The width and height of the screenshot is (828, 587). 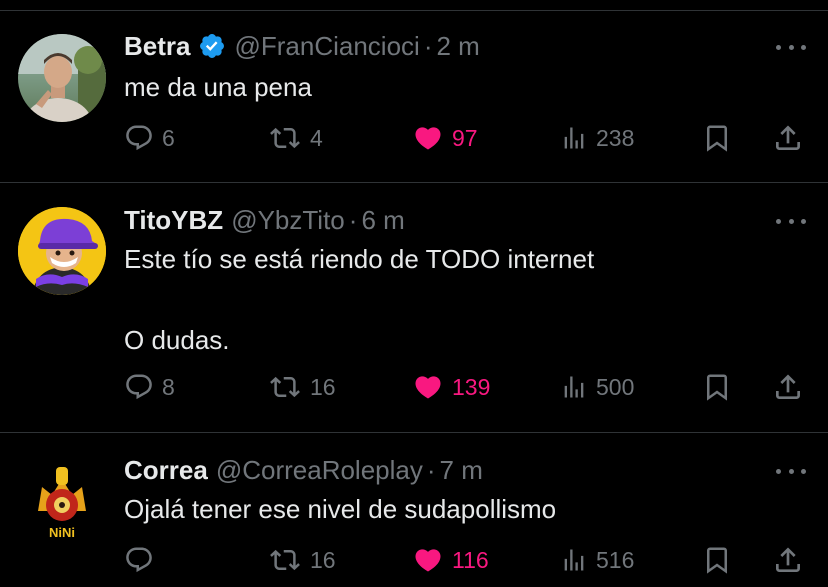 I want to click on author-handle: @FranCiancioci, so click(x=326, y=46).